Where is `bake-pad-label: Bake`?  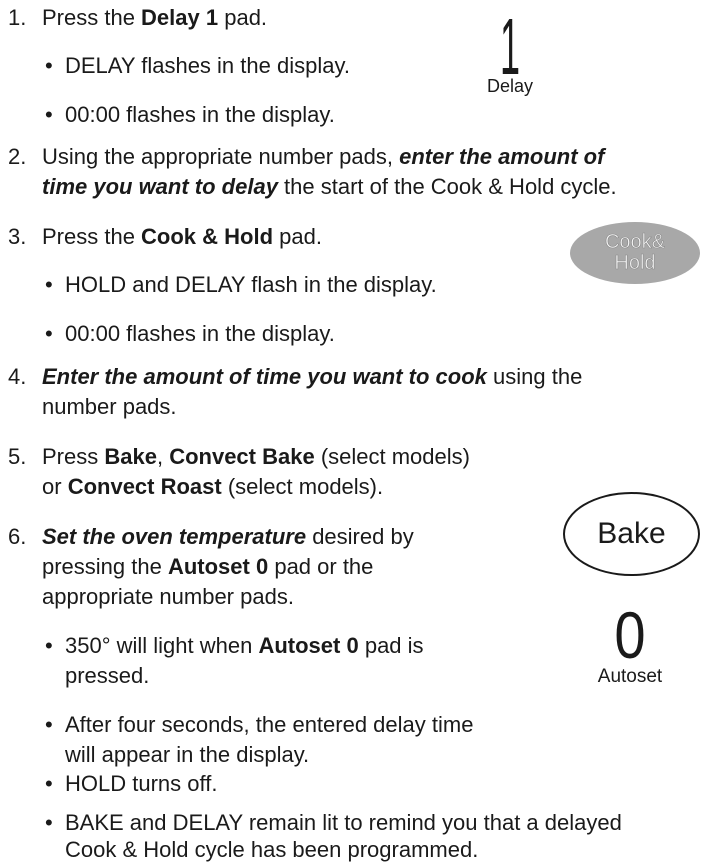 bake-pad-label: Bake is located at coordinates (631, 533).